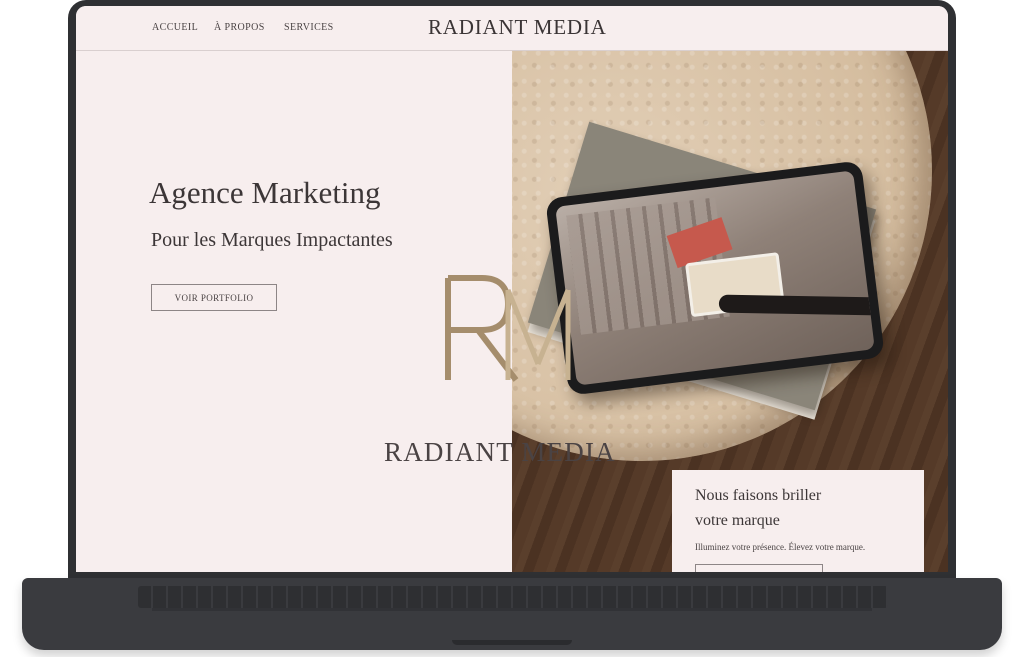 Image resolution: width=1024 pixels, height=657 pixels. I want to click on laptop-keyboard, so click(513, 597).